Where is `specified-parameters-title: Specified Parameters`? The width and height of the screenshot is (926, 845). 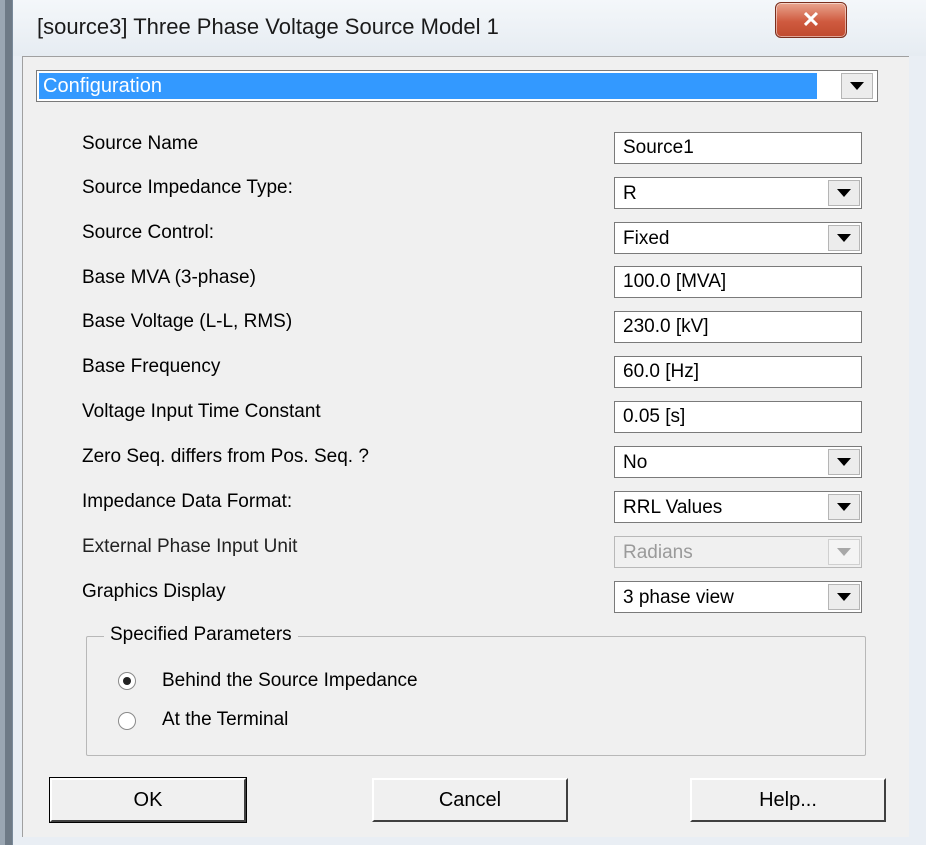 specified-parameters-title: Specified Parameters is located at coordinates (201, 635).